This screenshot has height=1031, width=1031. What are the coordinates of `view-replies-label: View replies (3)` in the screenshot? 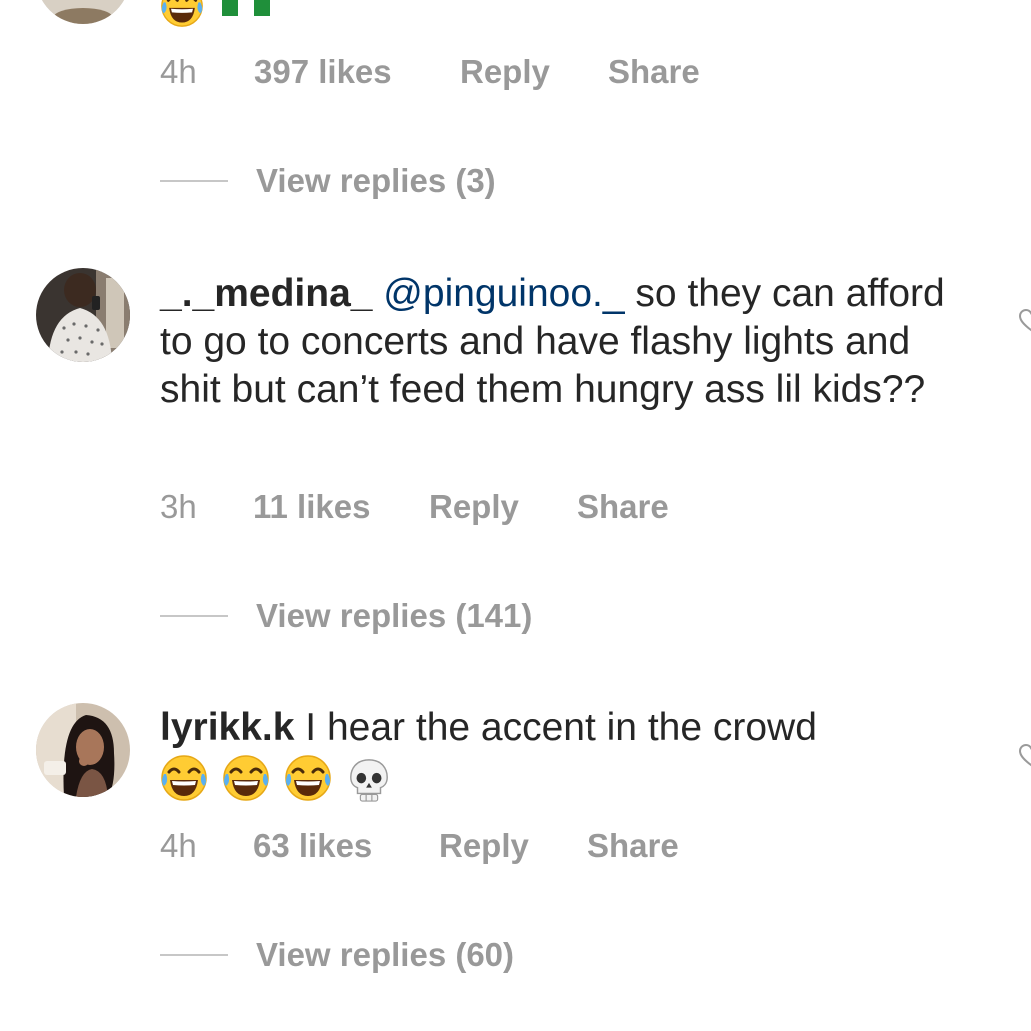 It's located at (376, 181).